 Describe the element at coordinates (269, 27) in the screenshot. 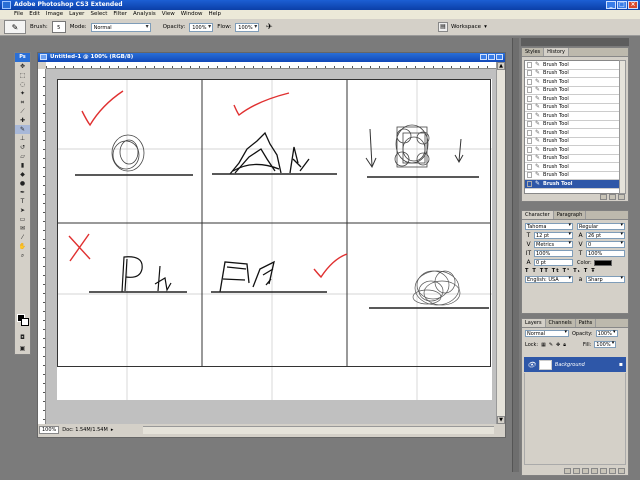

I see `airbrush-icon: ✈` at that location.